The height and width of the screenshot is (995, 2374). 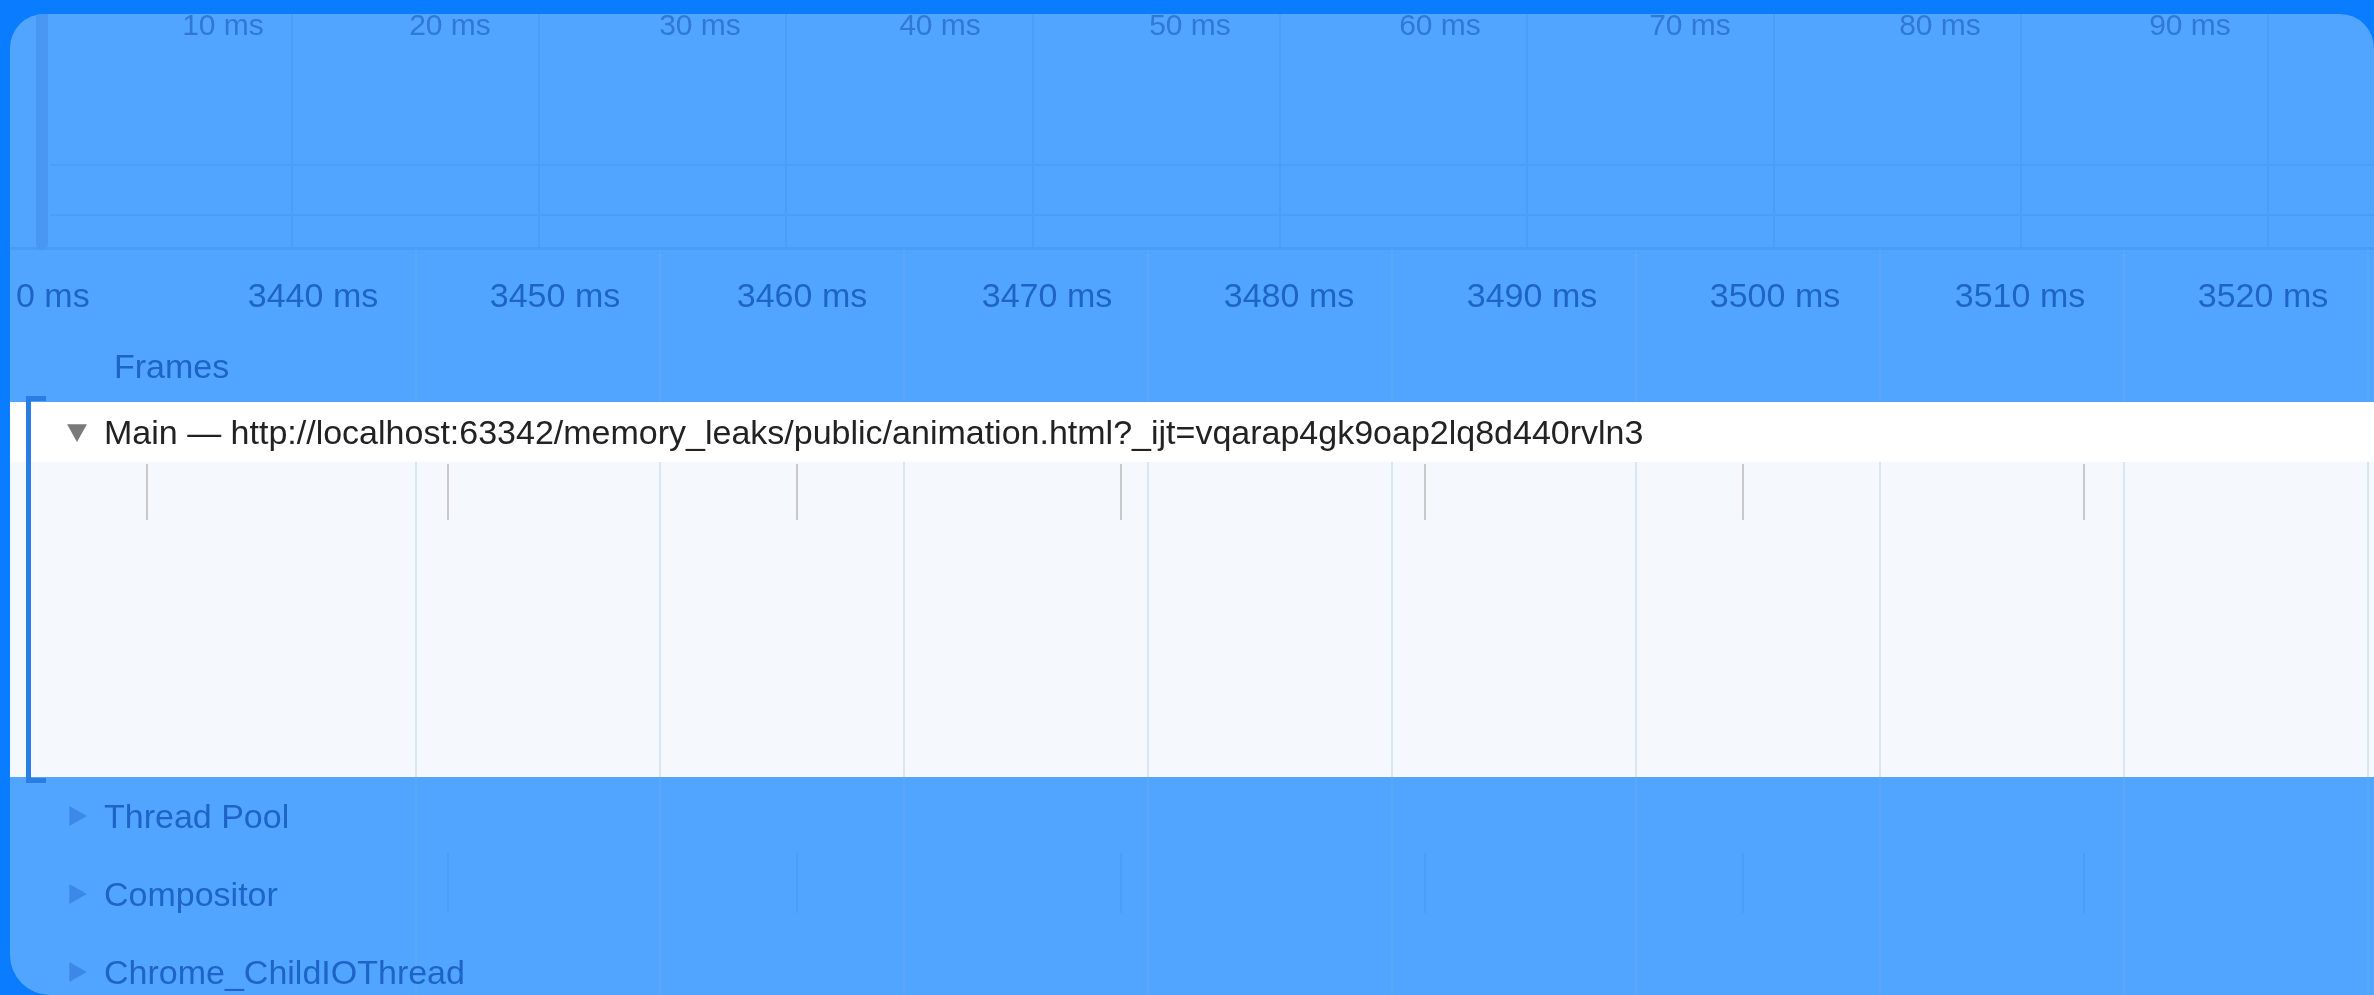 I want to click on time-tick-label: 3510 ms, so click(x=2020, y=295).